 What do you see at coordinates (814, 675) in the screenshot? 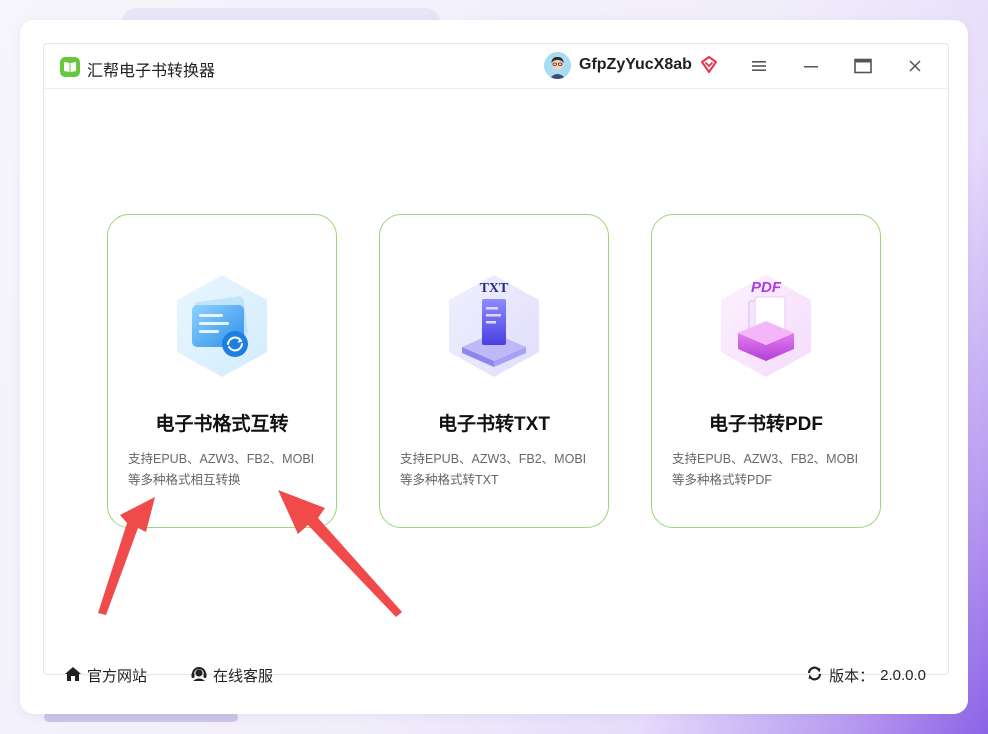
I see `refresh-icon` at bounding box center [814, 675].